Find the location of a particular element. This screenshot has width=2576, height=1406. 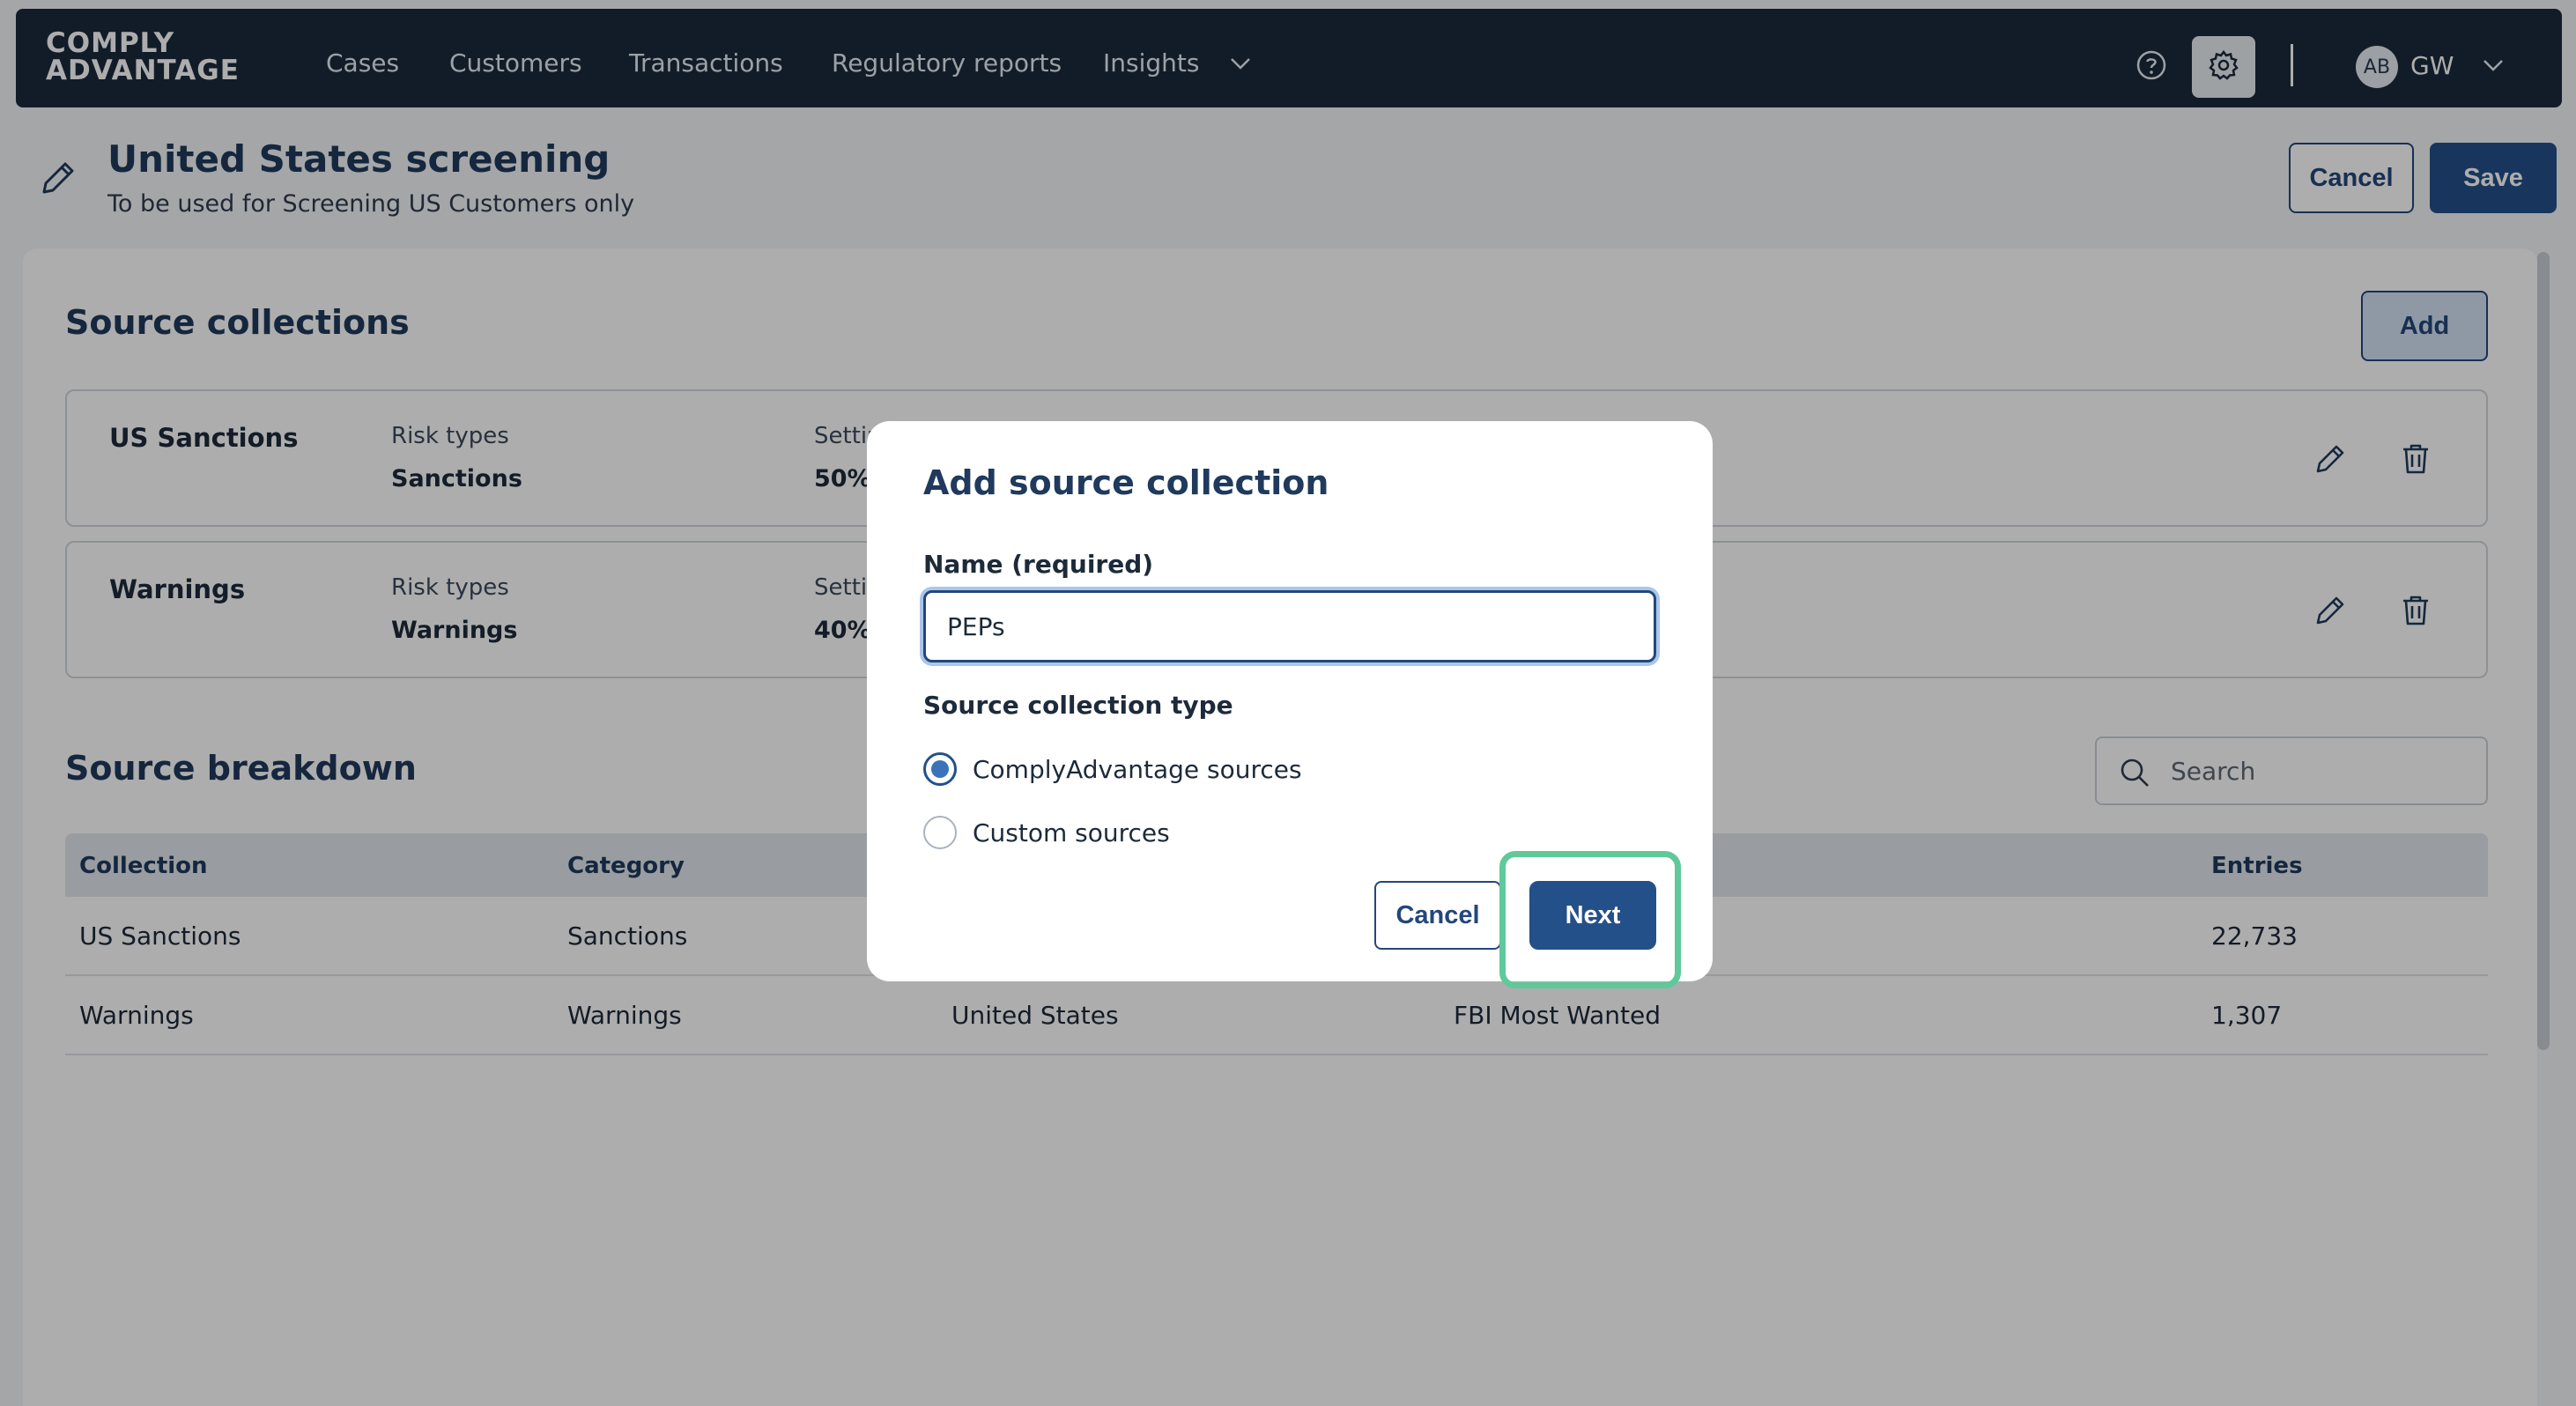

collection-type-label: Source collection type is located at coordinates (1078, 705).